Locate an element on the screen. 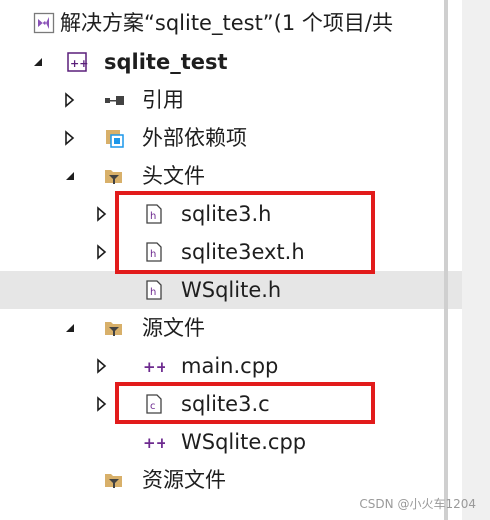 The height and width of the screenshot is (520, 490). tree-row-sqlite3ext-h: h sqlite3ext.h is located at coordinates (231, 252).